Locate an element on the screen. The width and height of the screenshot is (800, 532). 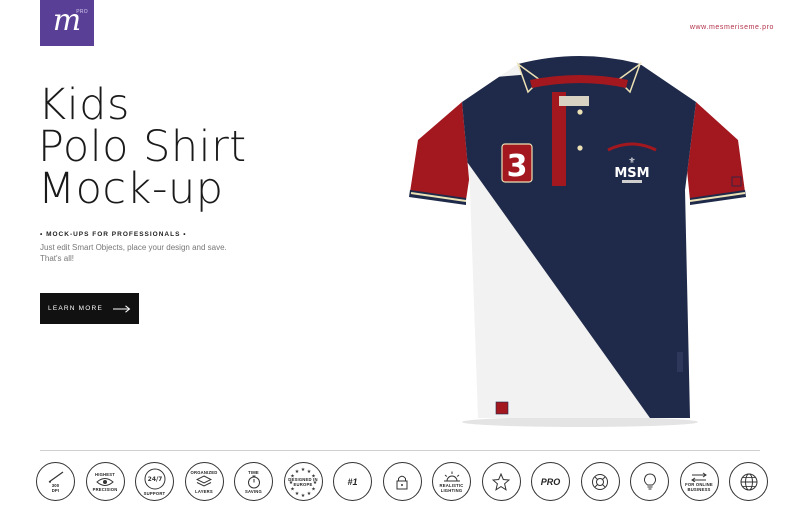
tagline: • MOCK-UPS FOR PROFESSIONALS • is located at coordinates (113, 234).